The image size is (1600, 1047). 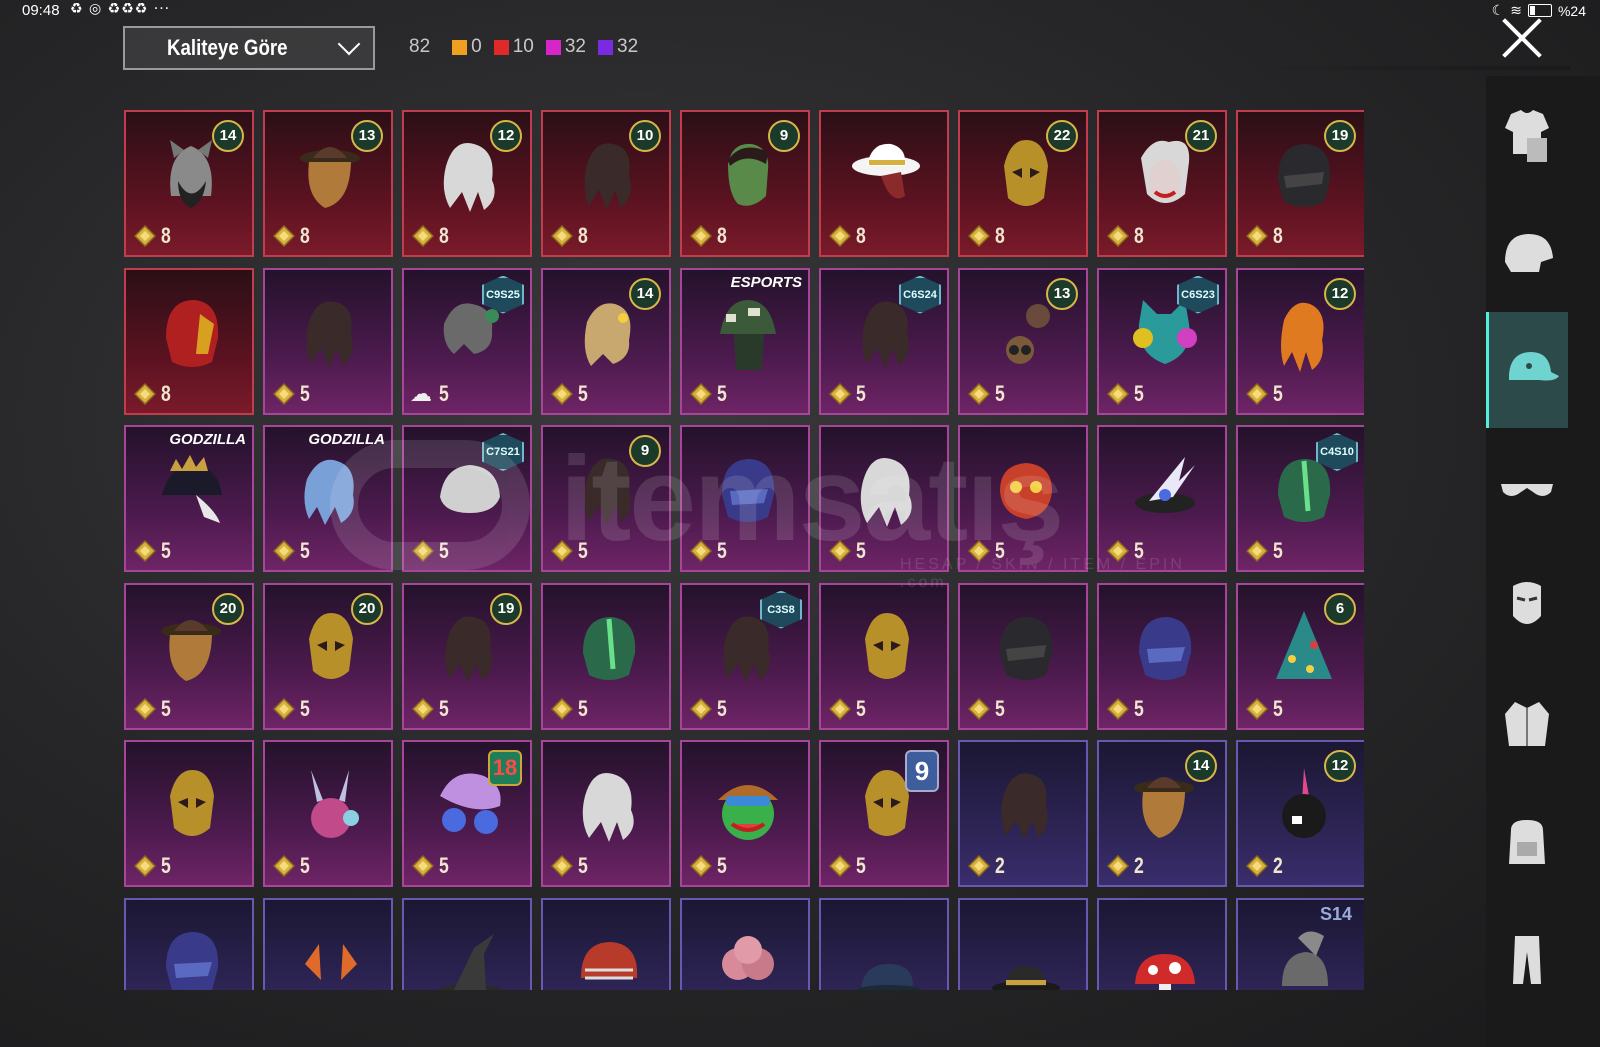 What do you see at coordinates (1533, 366) in the screenshot?
I see `cap-icon` at bounding box center [1533, 366].